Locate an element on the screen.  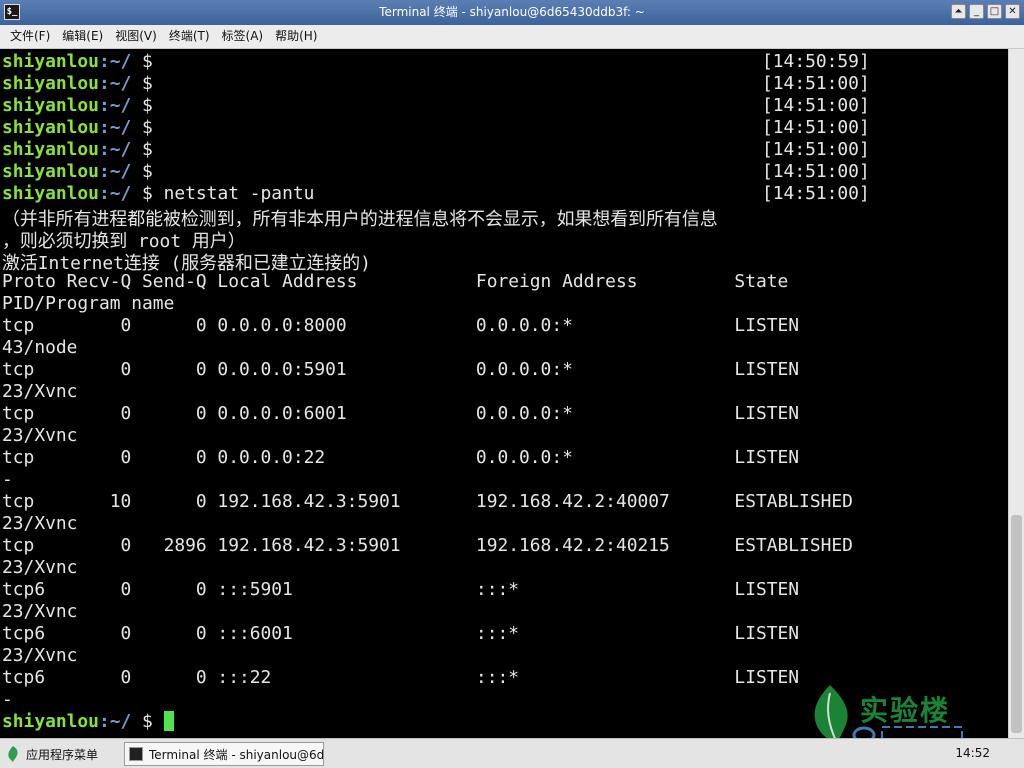
terminal-line: tcp6 0 0 :::22 :::* LISTEN is located at coordinates (427, 678).